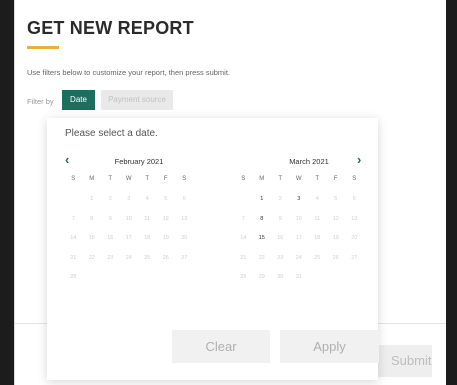 Image resolution: width=457 pixels, height=385 pixels. I want to click on chevron-right-icon: ›, so click(359, 159).